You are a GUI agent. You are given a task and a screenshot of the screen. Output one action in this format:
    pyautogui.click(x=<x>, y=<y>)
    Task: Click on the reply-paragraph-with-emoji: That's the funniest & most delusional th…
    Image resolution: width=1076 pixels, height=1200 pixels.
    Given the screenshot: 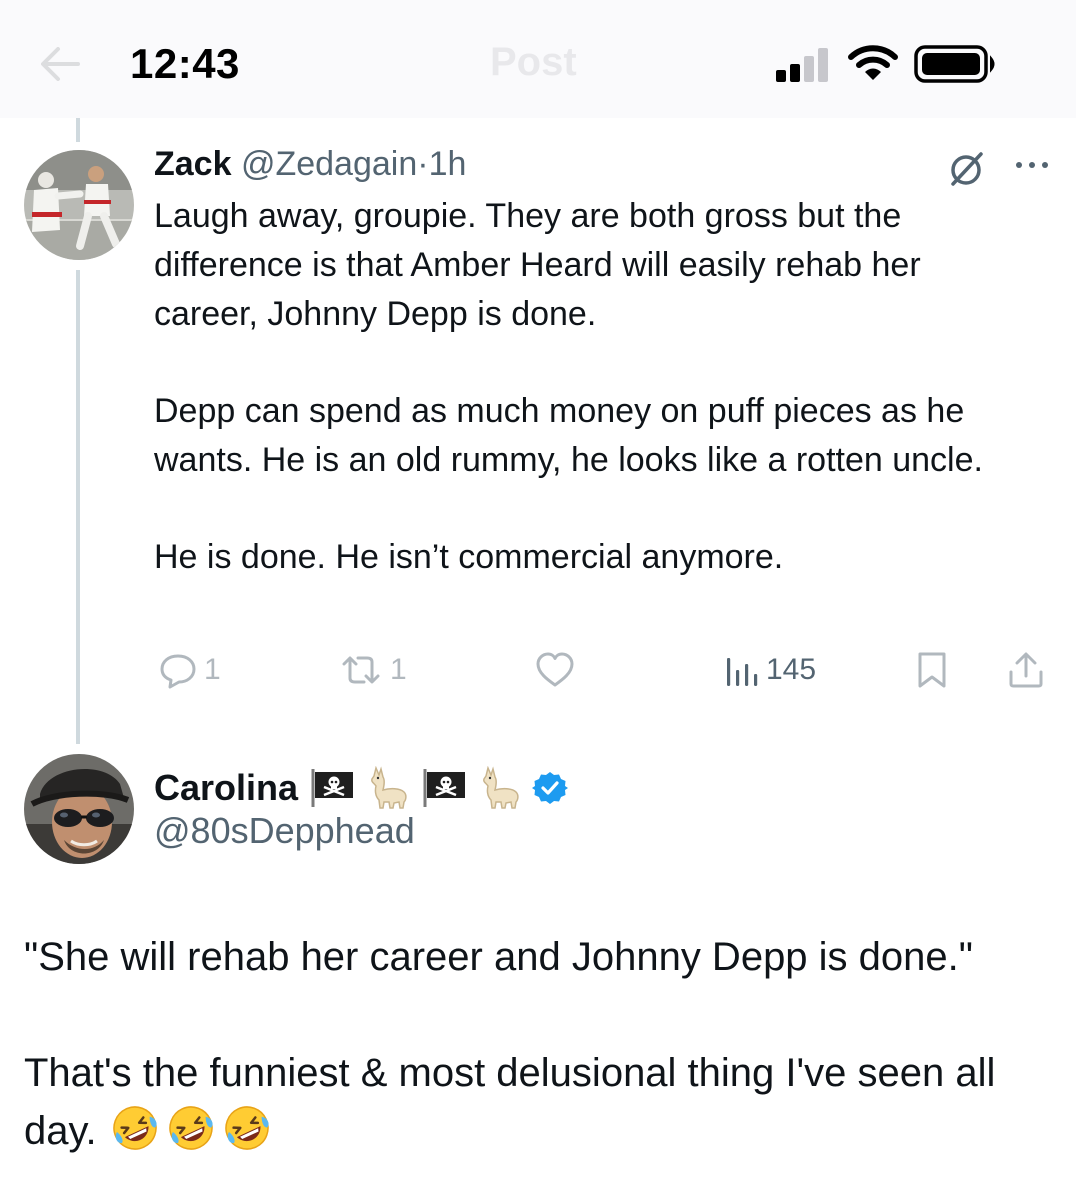 What is the action you would take?
    pyautogui.click(x=539, y=1102)
    